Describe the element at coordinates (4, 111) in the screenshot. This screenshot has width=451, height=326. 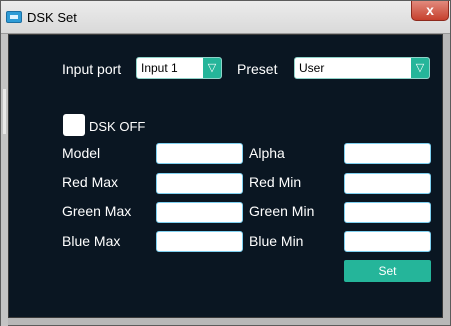
I see `left-edge-marker` at that location.